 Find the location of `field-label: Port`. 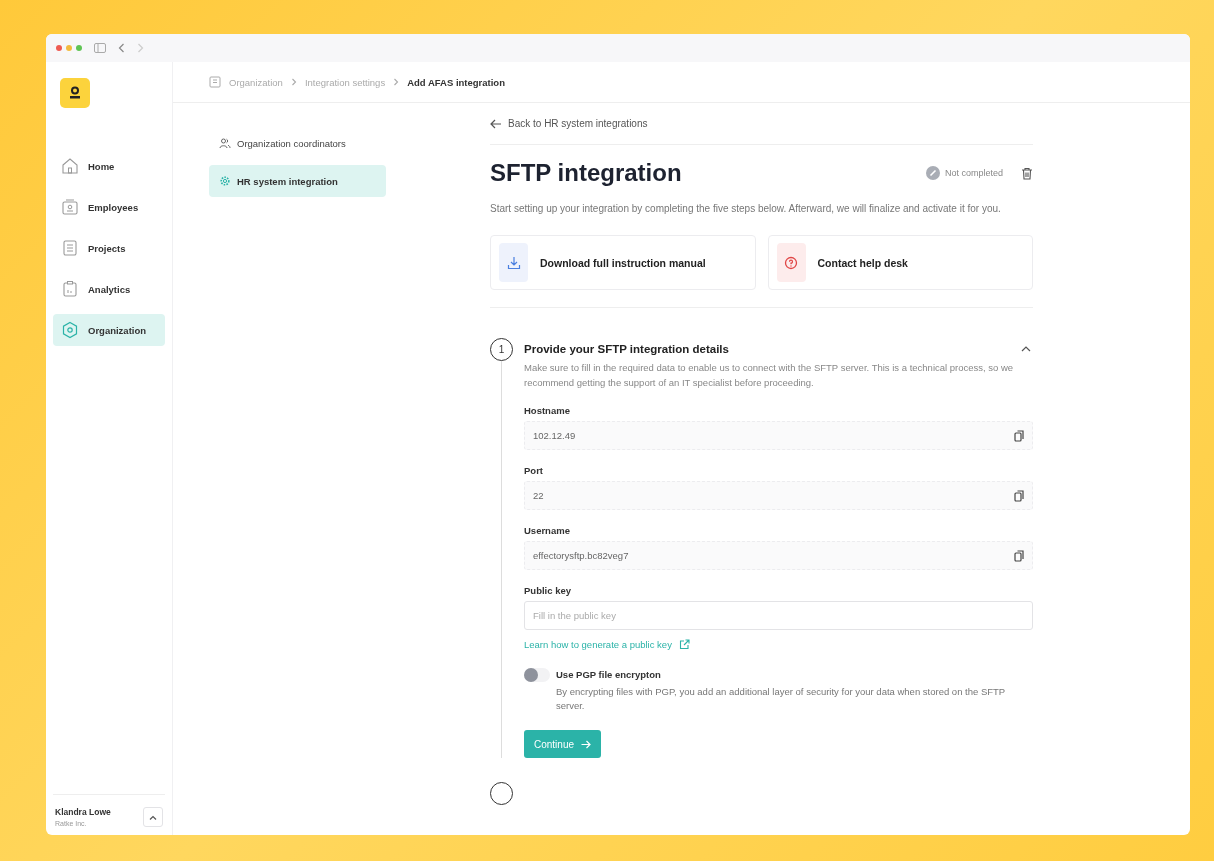

field-label: Port is located at coordinates (534, 470).